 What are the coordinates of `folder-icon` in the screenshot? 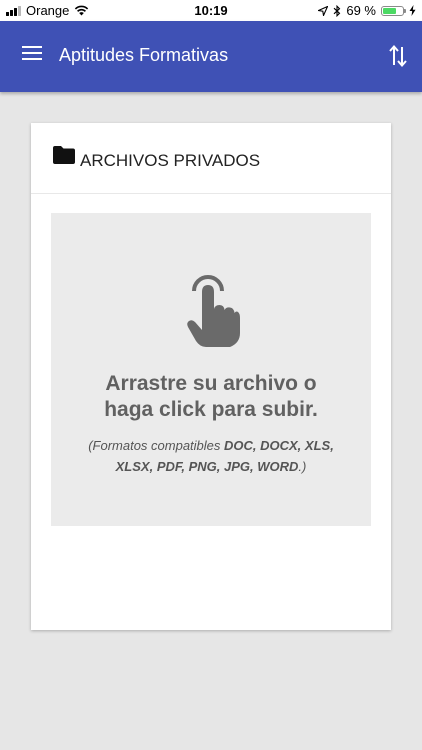 It's located at (64, 155).